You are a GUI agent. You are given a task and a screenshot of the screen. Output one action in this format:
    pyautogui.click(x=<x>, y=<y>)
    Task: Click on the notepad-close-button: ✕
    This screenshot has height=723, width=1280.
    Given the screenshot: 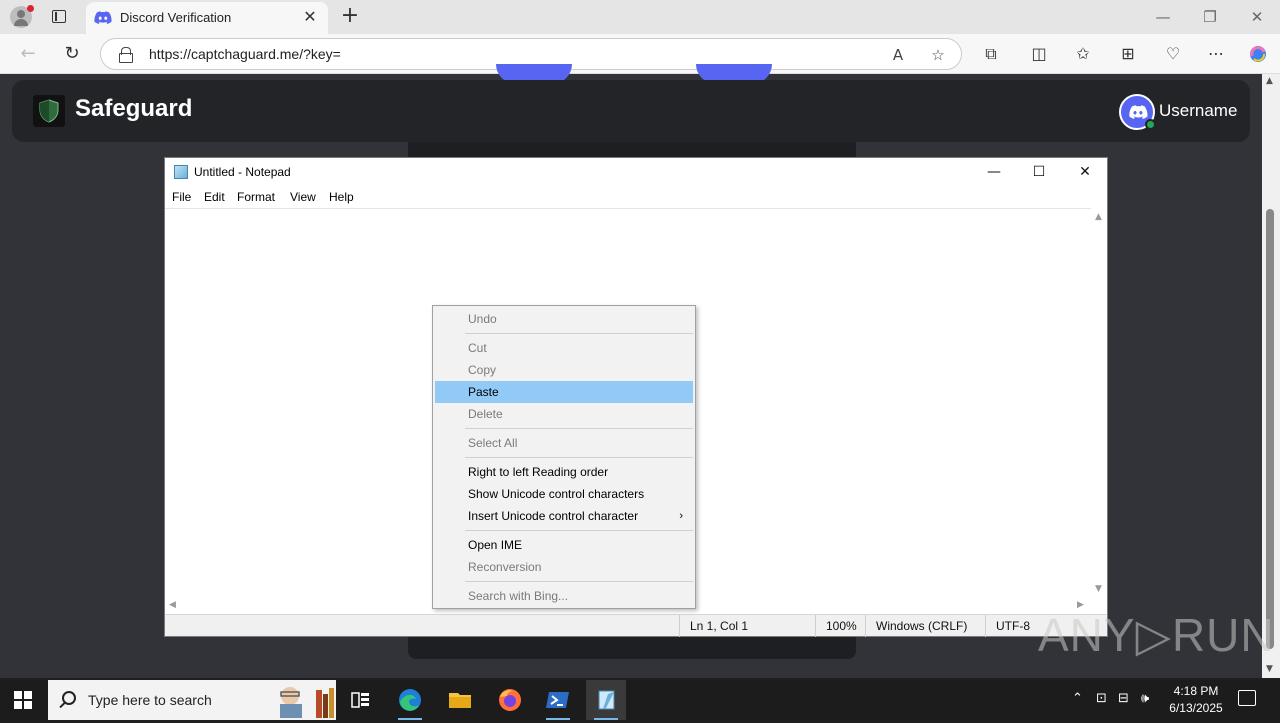 What is the action you would take?
    pyautogui.click(x=1085, y=172)
    